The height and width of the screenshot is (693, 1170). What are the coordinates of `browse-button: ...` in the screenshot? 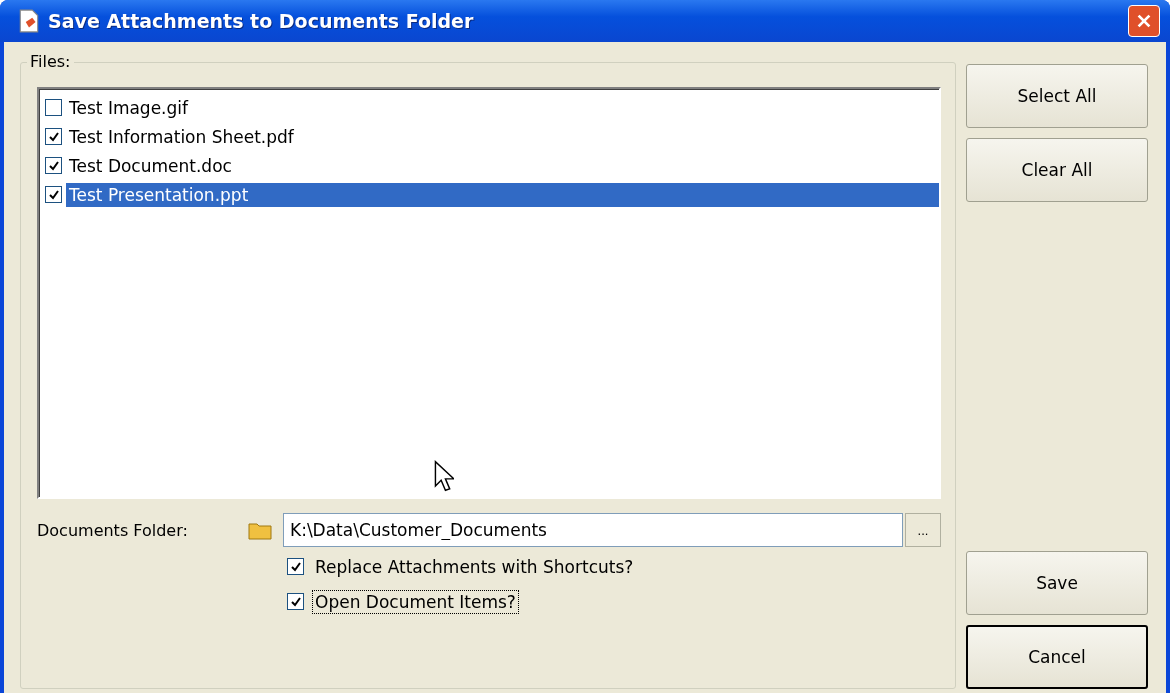 It's located at (923, 530).